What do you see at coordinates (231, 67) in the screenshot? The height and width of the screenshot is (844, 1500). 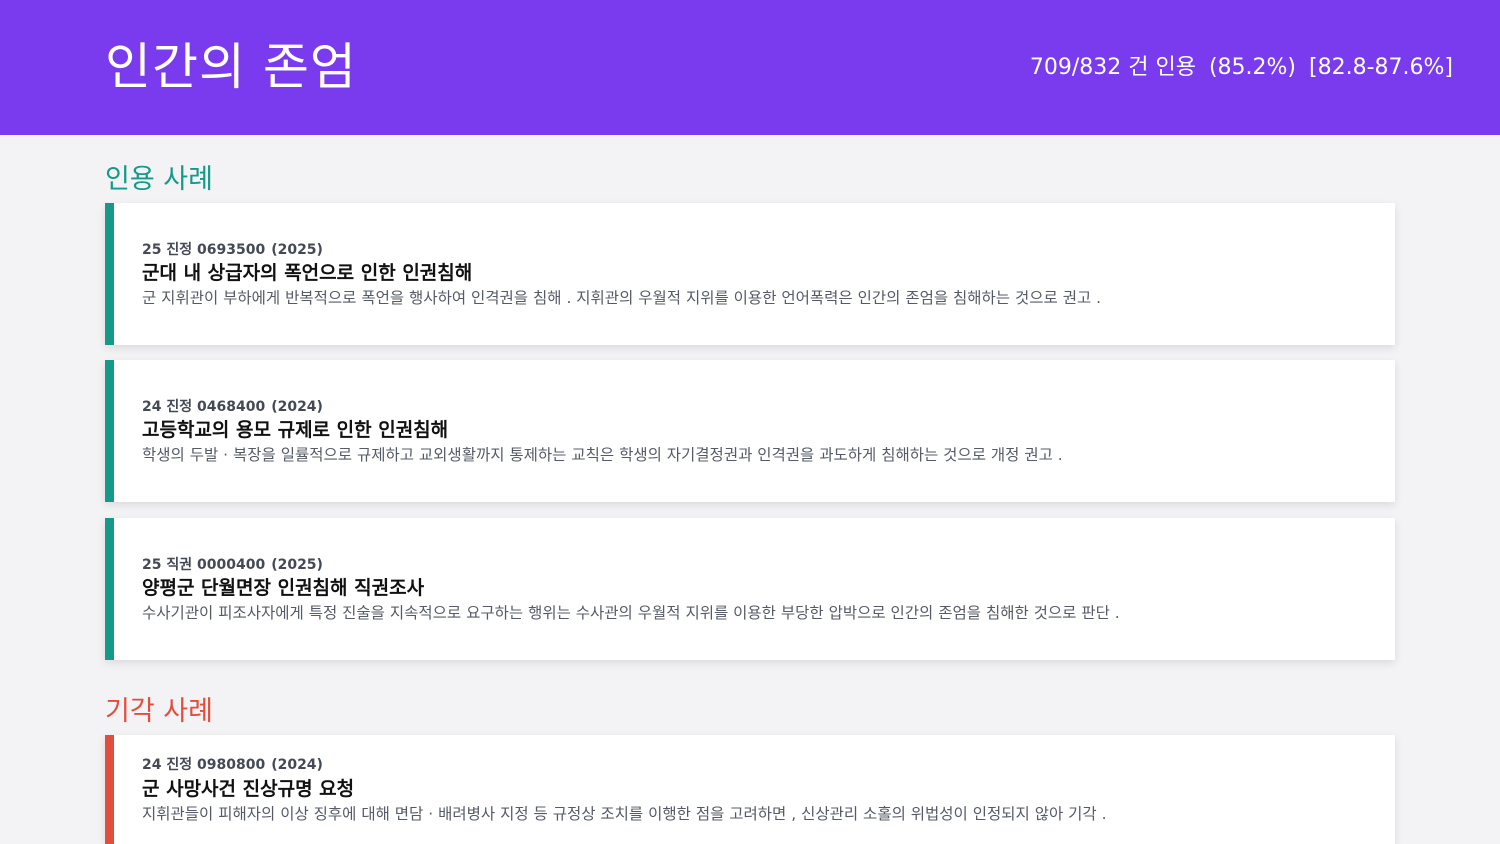 I see `page-title: 인간의 존엄` at bounding box center [231, 67].